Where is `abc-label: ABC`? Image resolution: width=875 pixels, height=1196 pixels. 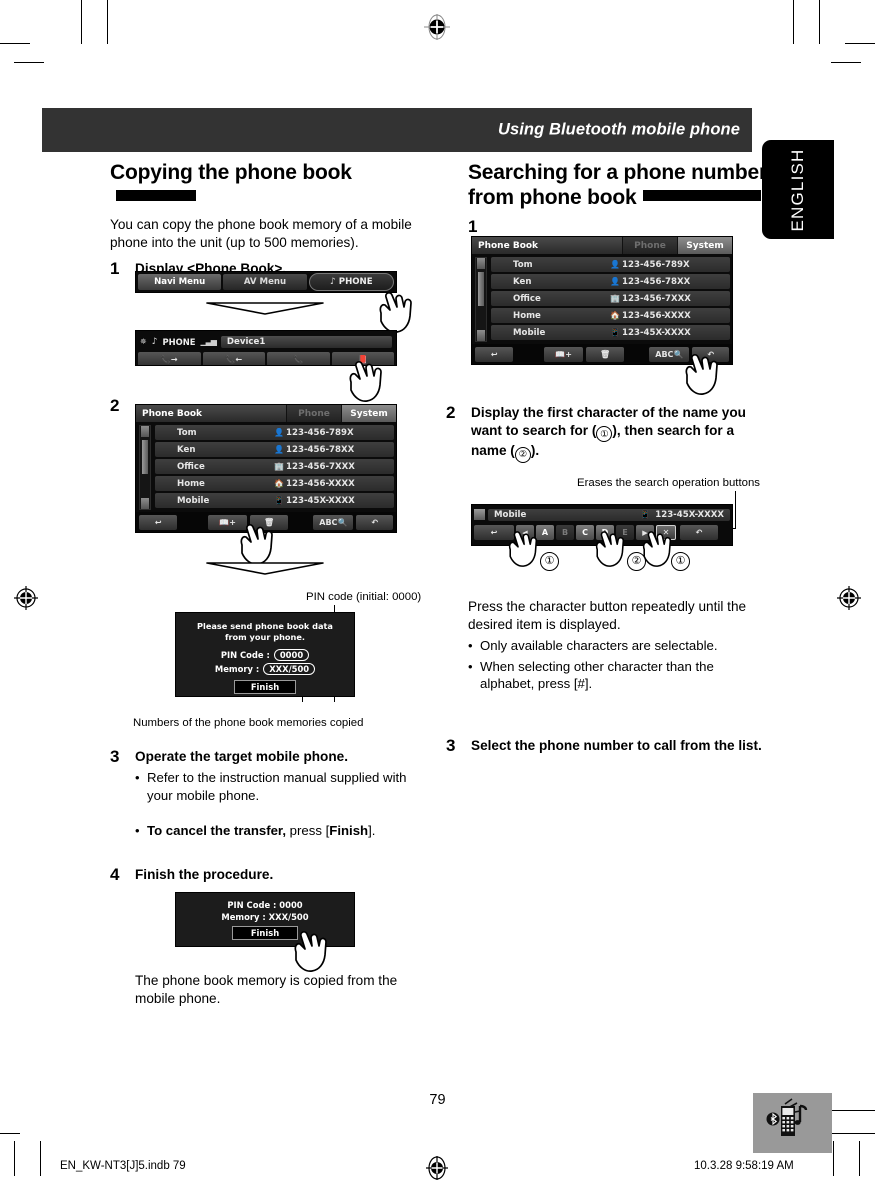 abc-label: ABC is located at coordinates (664, 354).